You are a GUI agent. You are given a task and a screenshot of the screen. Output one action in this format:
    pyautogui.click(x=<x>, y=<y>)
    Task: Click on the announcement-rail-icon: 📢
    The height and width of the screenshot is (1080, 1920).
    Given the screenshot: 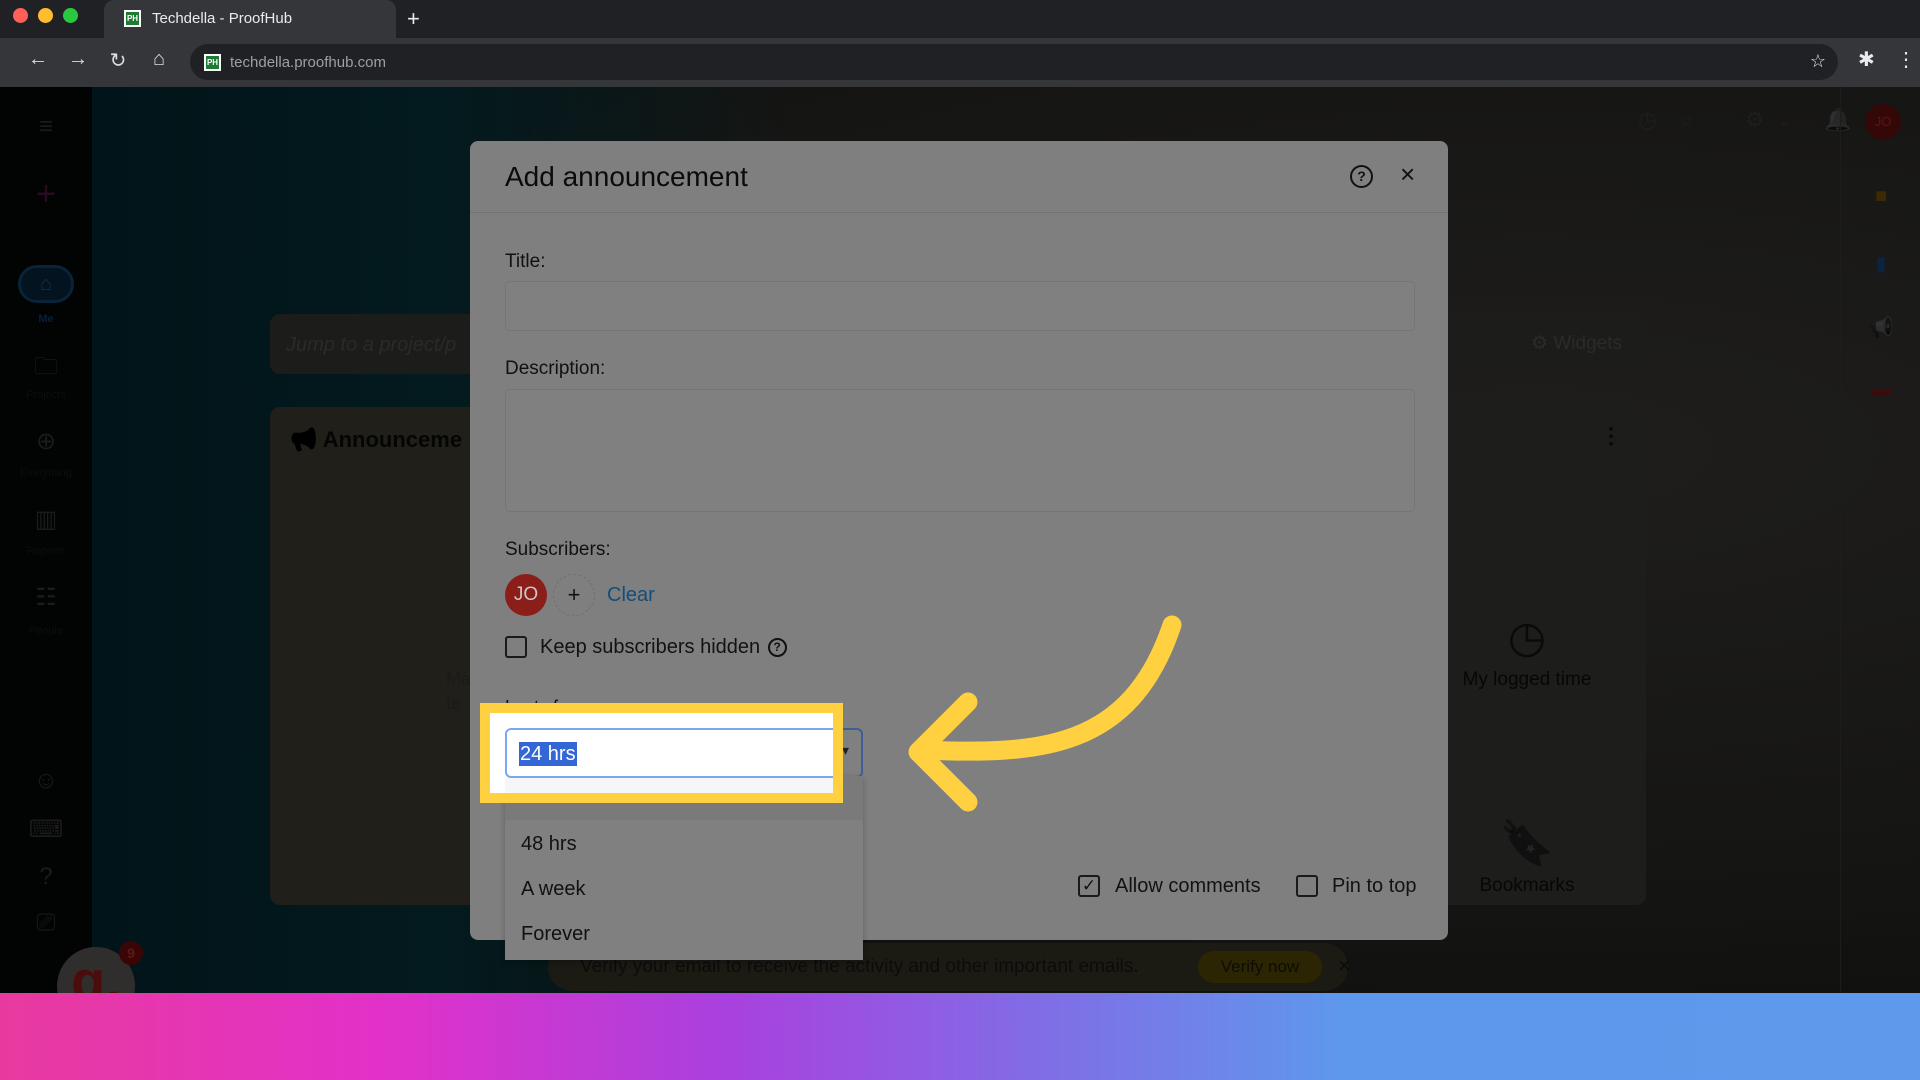 What is the action you would take?
    pyautogui.click(x=1881, y=327)
    